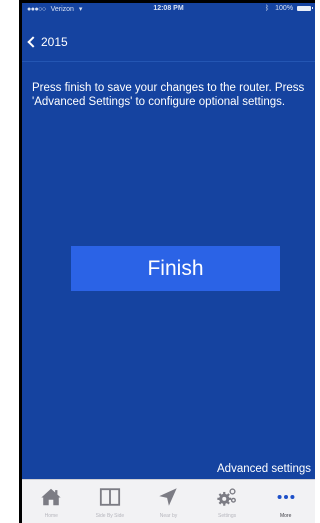 This screenshot has width=320, height=523. I want to click on tab-home-label: Home, so click(51, 516).